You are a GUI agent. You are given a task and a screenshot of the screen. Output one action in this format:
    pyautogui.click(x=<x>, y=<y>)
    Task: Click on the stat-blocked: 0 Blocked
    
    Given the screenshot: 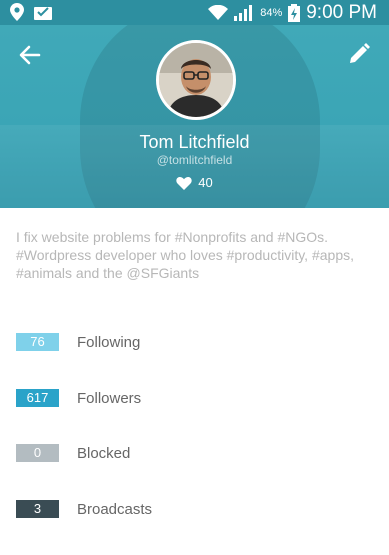 What is the action you would take?
    pyautogui.click(x=73, y=453)
    